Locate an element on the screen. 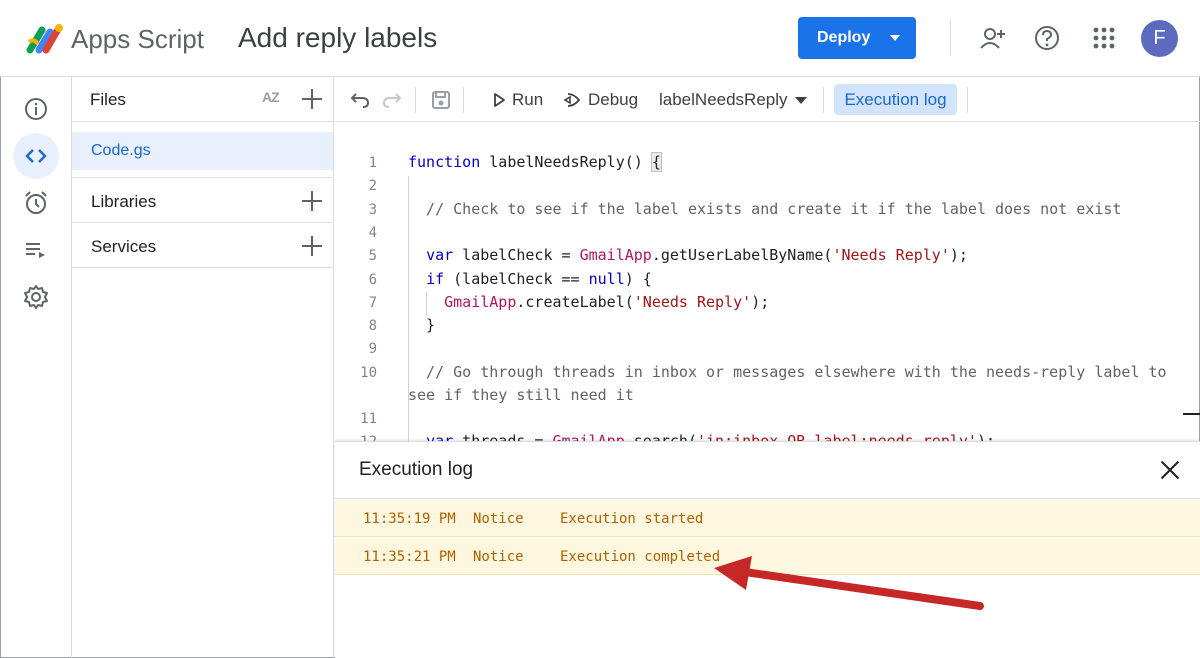  debug-button: Debug is located at coordinates (613, 100).